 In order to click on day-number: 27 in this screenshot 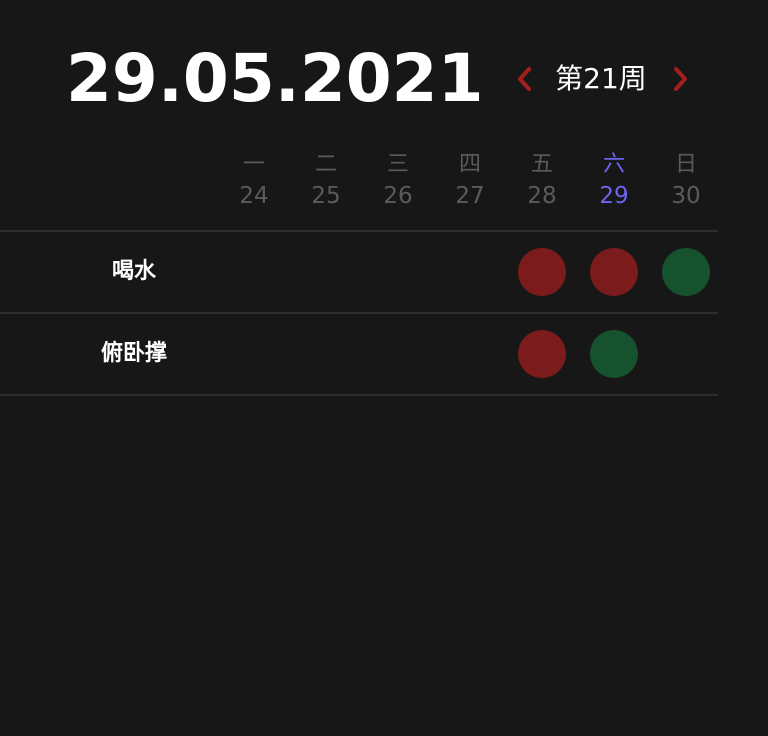, I will do `click(470, 196)`.